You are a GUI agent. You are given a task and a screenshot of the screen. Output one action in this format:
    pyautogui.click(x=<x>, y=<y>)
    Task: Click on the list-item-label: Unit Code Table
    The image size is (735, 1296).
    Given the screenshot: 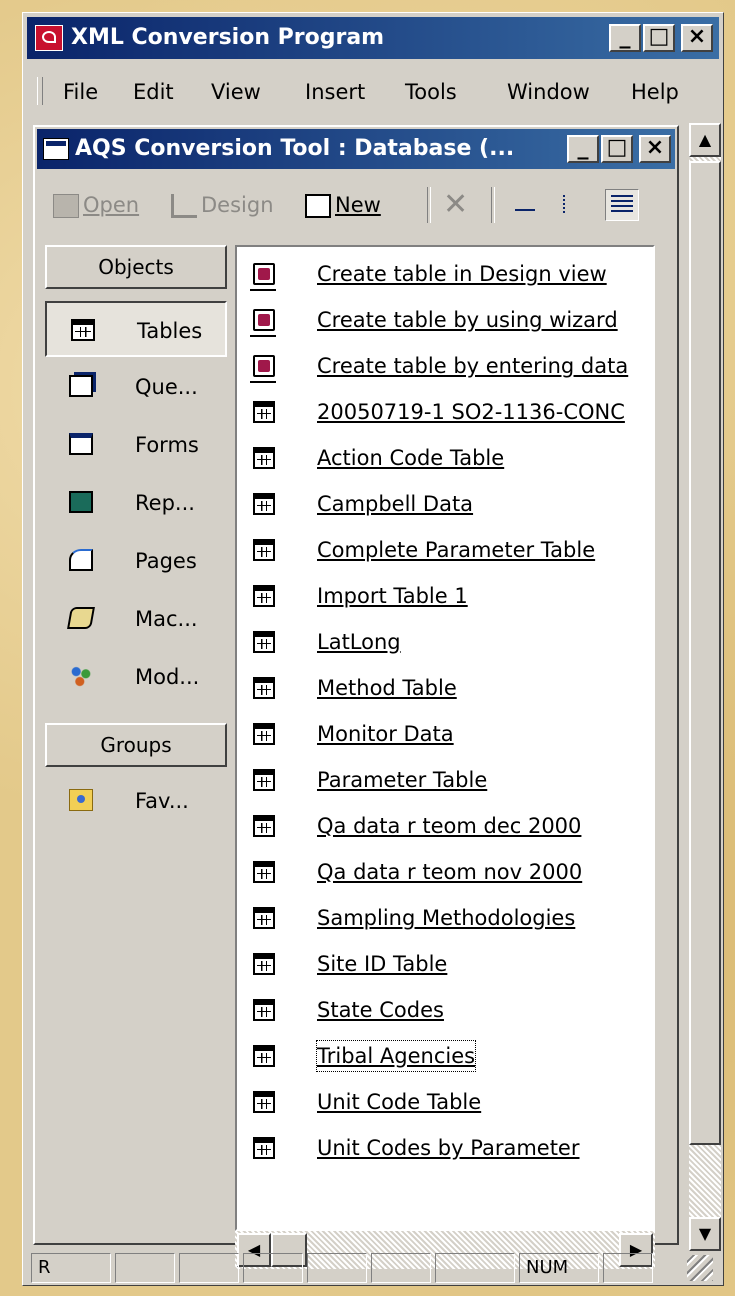 What is the action you would take?
    pyautogui.click(x=399, y=1102)
    